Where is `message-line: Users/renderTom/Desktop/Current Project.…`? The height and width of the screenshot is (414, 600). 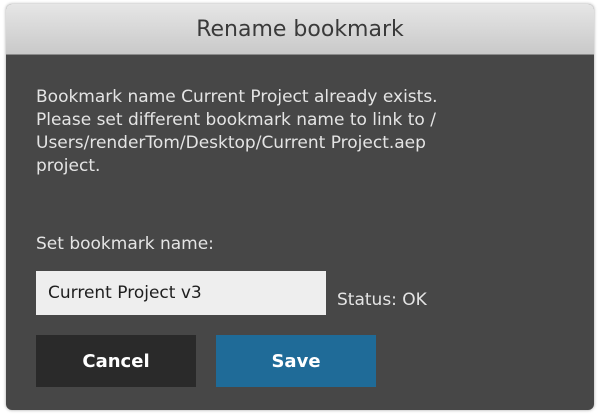
message-line: Users/renderTom/Desktop/Current Project.… is located at coordinates (231, 143).